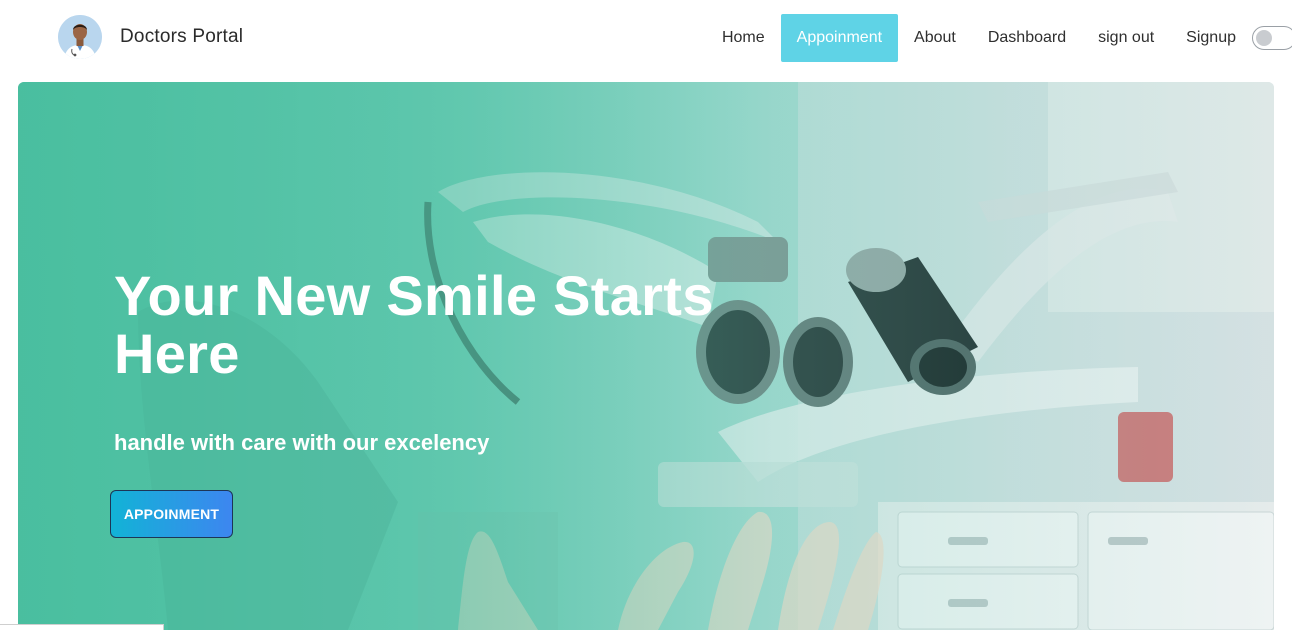 The width and height of the screenshot is (1292, 630). What do you see at coordinates (1264, 38) in the screenshot?
I see `toggle-knob` at bounding box center [1264, 38].